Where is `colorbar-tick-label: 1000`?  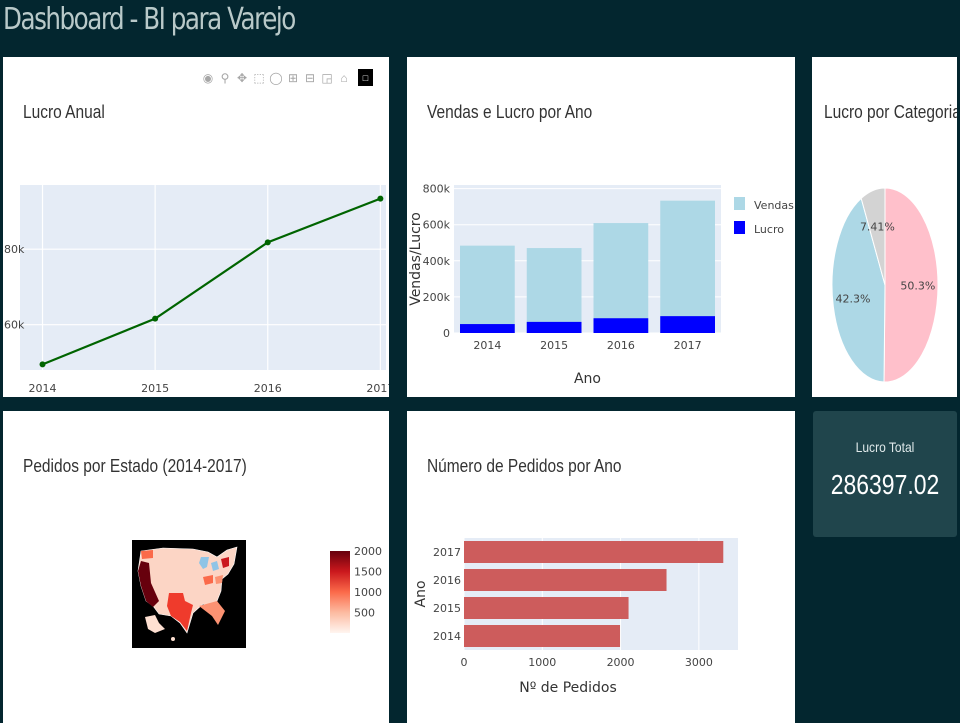
colorbar-tick-label: 1000 is located at coordinates (368, 592).